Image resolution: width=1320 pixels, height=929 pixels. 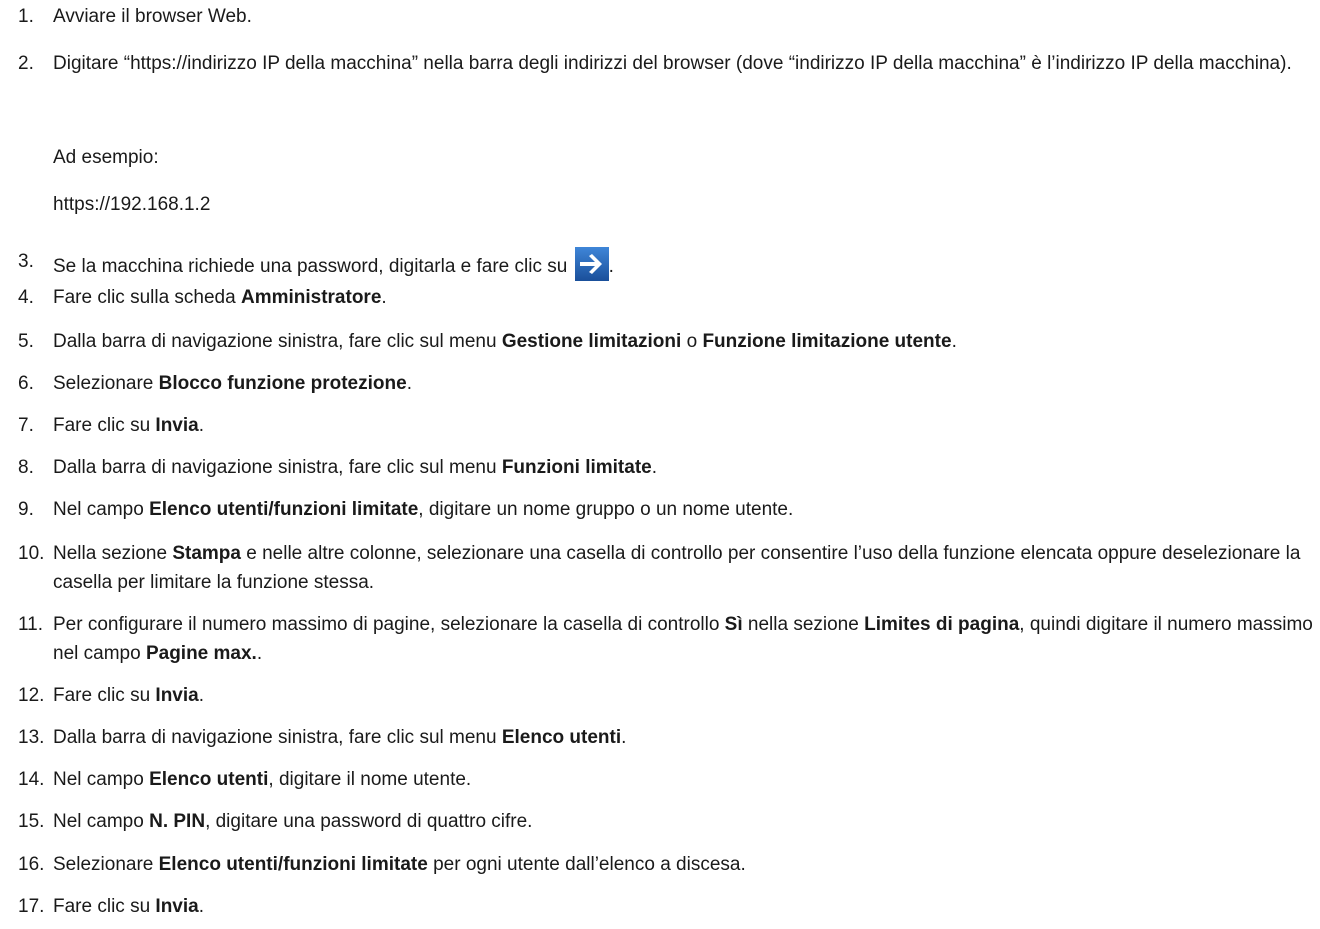 What do you see at coordinates (586, 864) in the screenshot?
I see `step-text-part: per ogni utente dall’elenco a discesa.` at bounding box center [586, 864].